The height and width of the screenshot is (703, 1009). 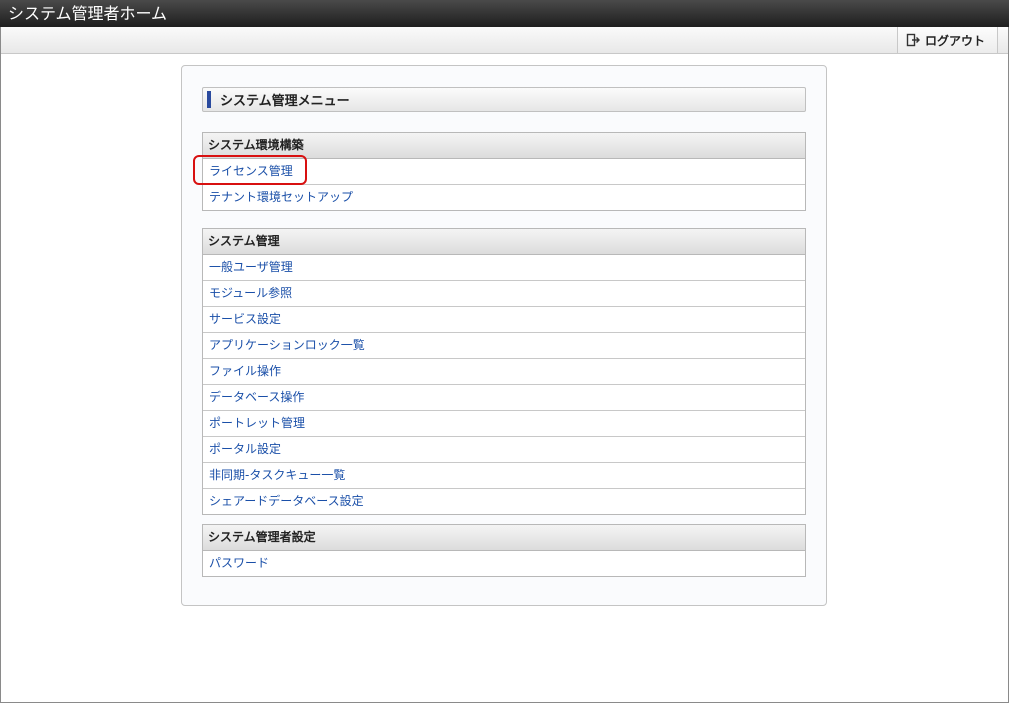 I want to click on section-heading: システム環境構築, so click(x=504, y=146).